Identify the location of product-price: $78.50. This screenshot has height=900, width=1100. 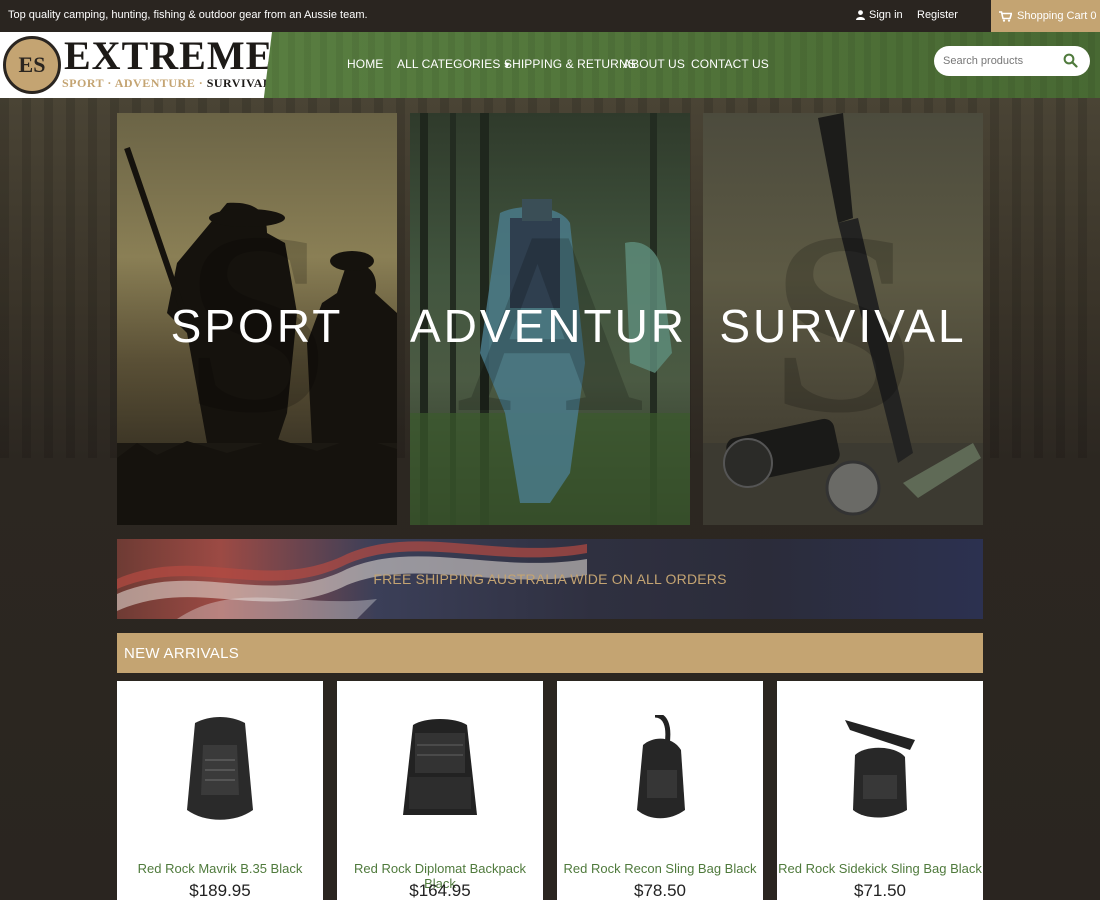
(660, 890).